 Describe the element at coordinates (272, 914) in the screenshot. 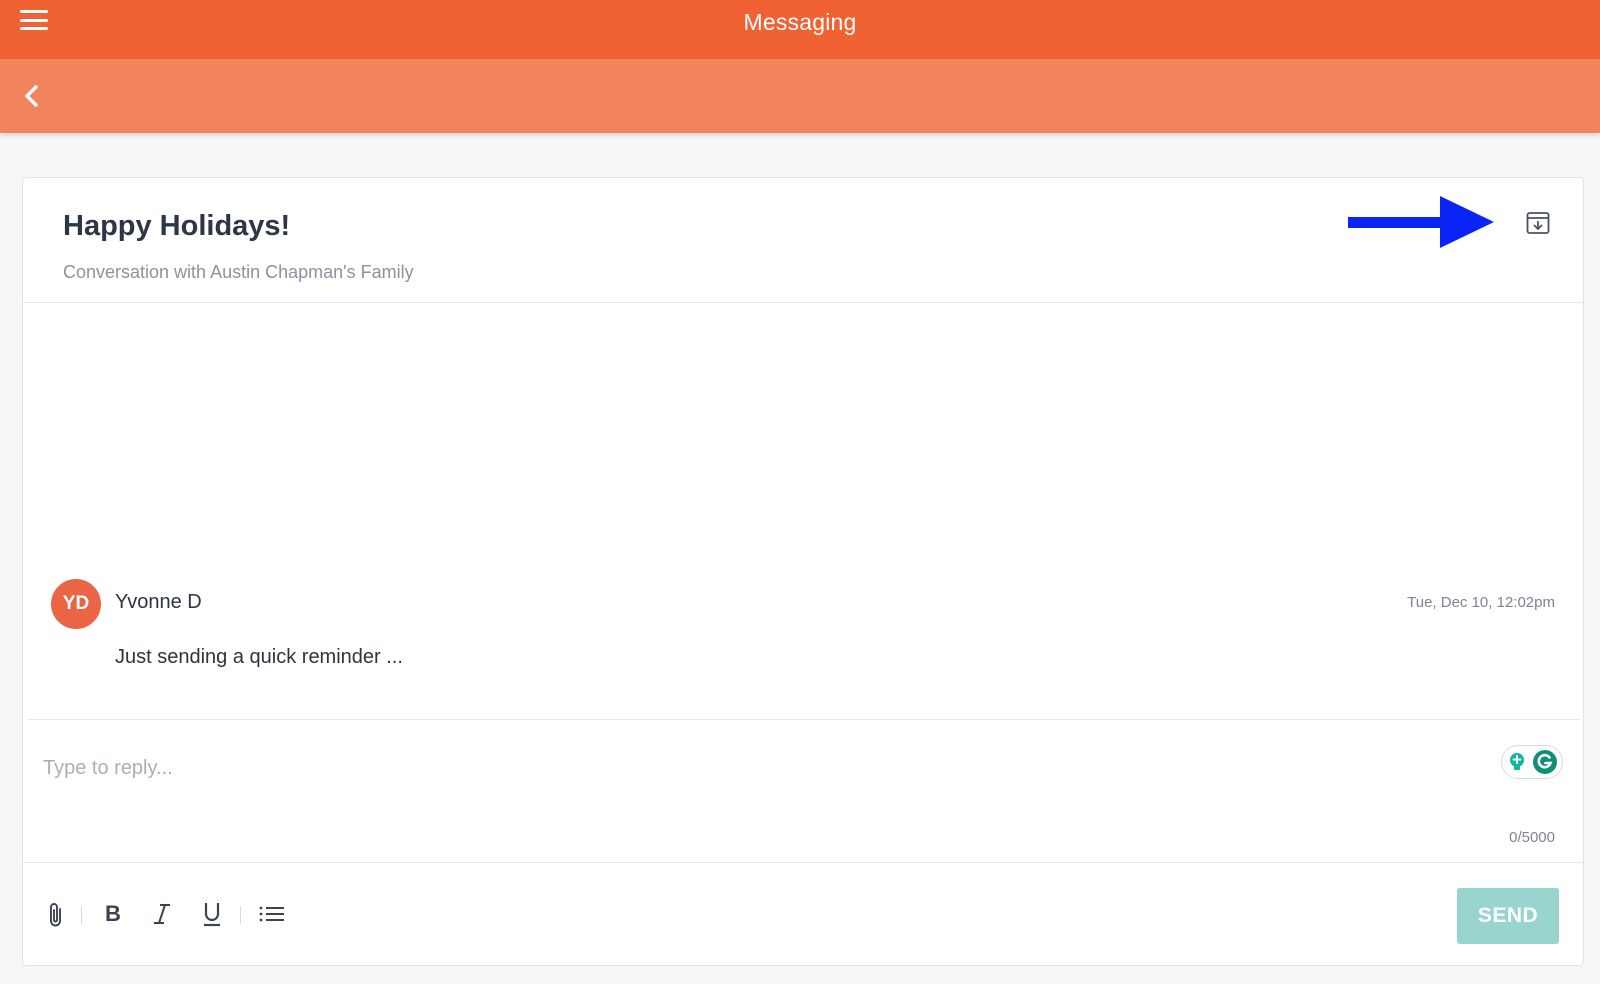

I see `list-icon` at that location.